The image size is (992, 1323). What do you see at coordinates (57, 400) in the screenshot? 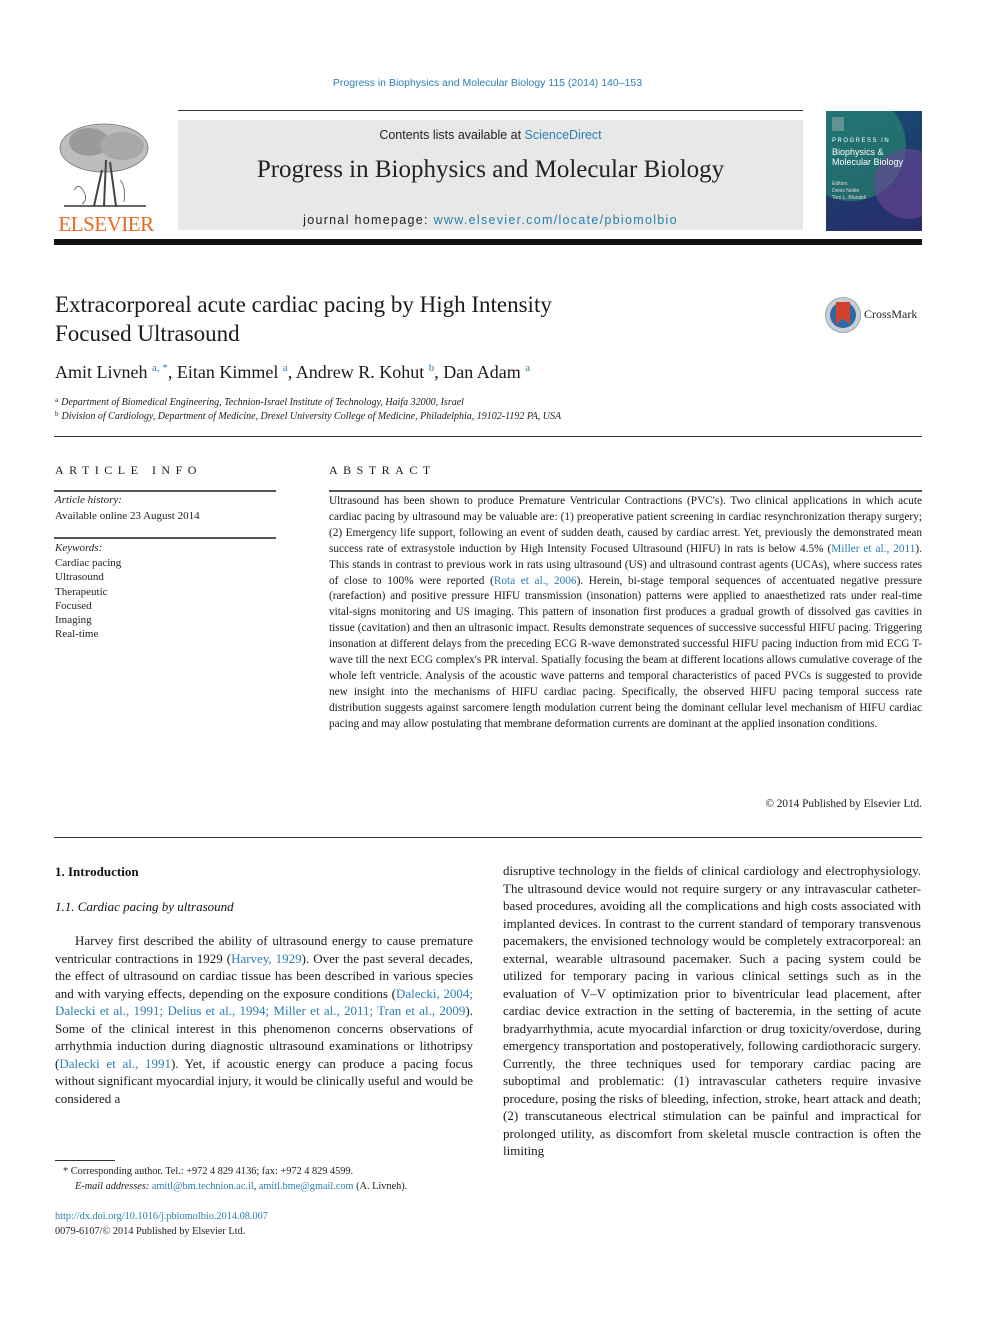
I see `affiliation-mark: a` at bounding box center [57, 400].